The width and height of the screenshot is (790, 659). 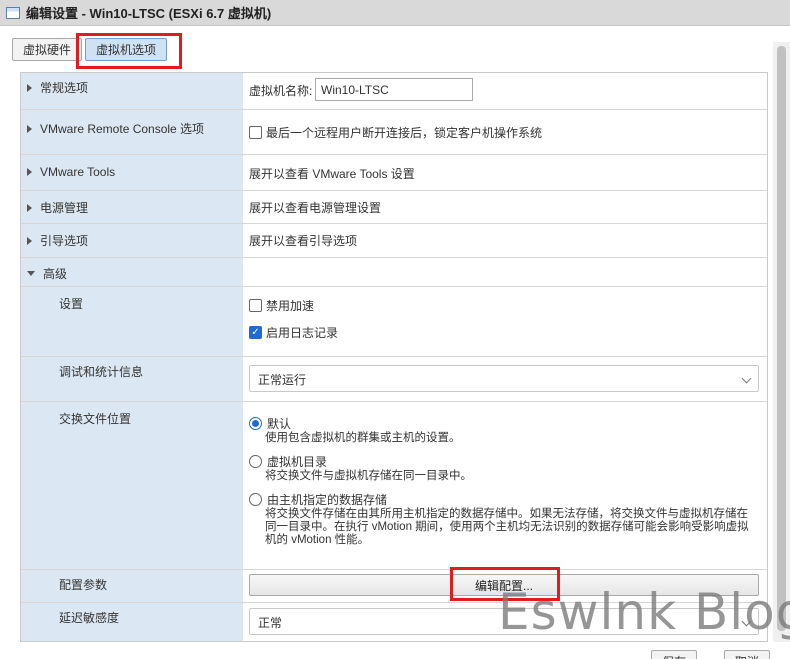 What do you see at coordinates (293, 332) in the screenshot?
I see `enable-logging-checkbox: ✓ 启用日志记录` at bounding box center [293, 332].